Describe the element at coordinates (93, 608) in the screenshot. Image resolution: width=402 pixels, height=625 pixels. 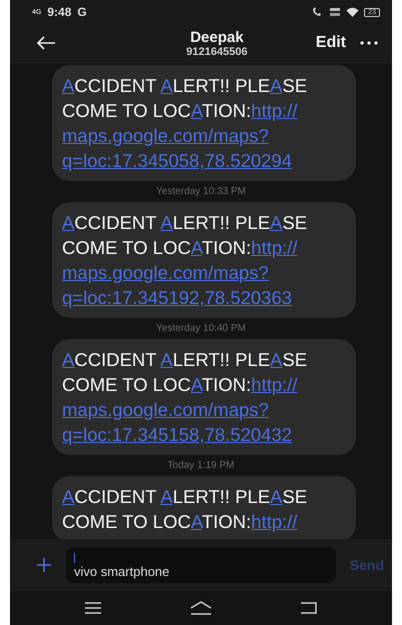
I see `menu-icon` at that location.